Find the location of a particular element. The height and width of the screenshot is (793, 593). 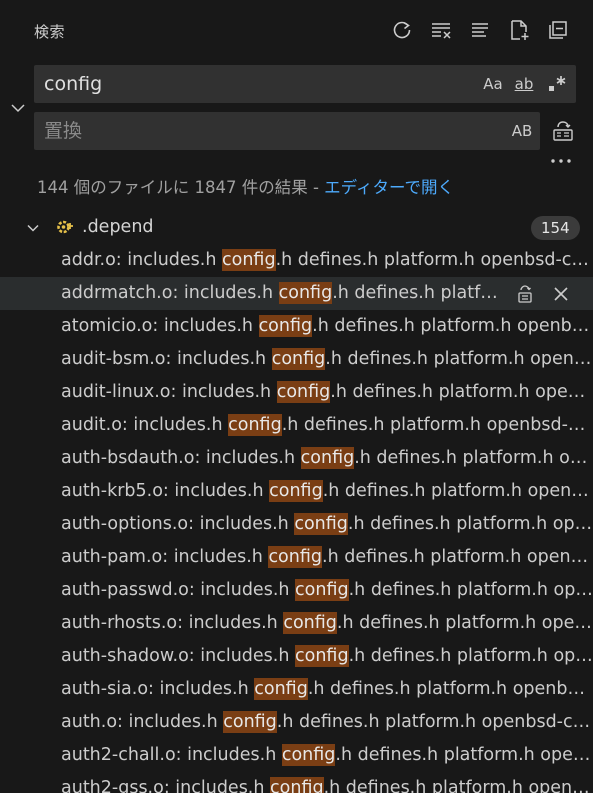

chevron-down-icon is located at coordinates (33, 228).